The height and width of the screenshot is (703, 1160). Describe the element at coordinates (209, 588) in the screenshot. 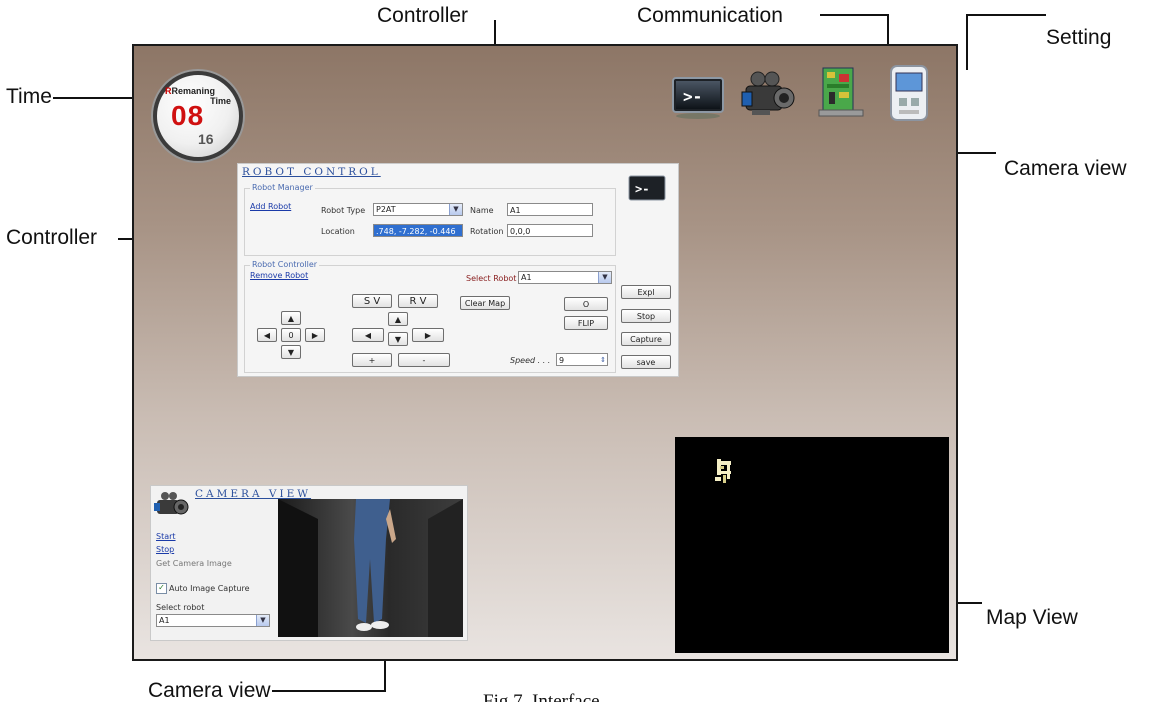

I see `auto-capture-label: Auto Image Capture` at that location.